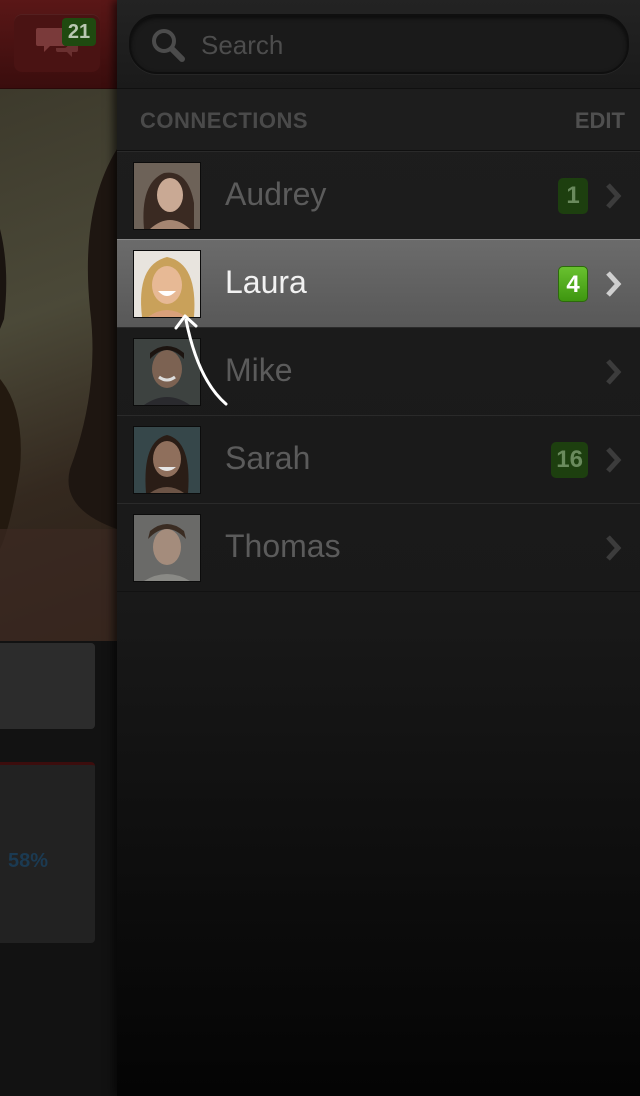 The height and width of the screenshot is (1096, 640). Describe the element at coordinates (168, 45) in the screenshot. I see `search-icon` at that location.